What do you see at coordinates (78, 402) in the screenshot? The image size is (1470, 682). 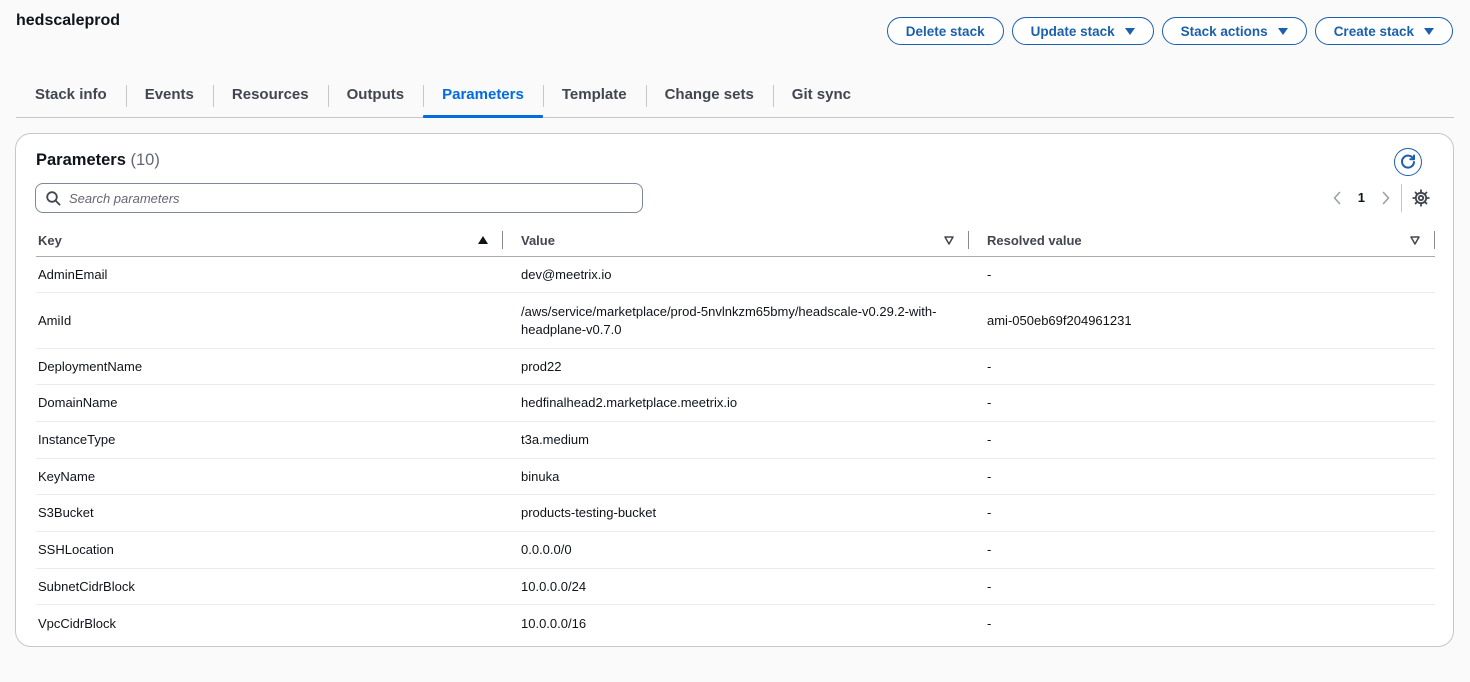 I see `parameter-key: DomainName` at bounding box center [78, 402].